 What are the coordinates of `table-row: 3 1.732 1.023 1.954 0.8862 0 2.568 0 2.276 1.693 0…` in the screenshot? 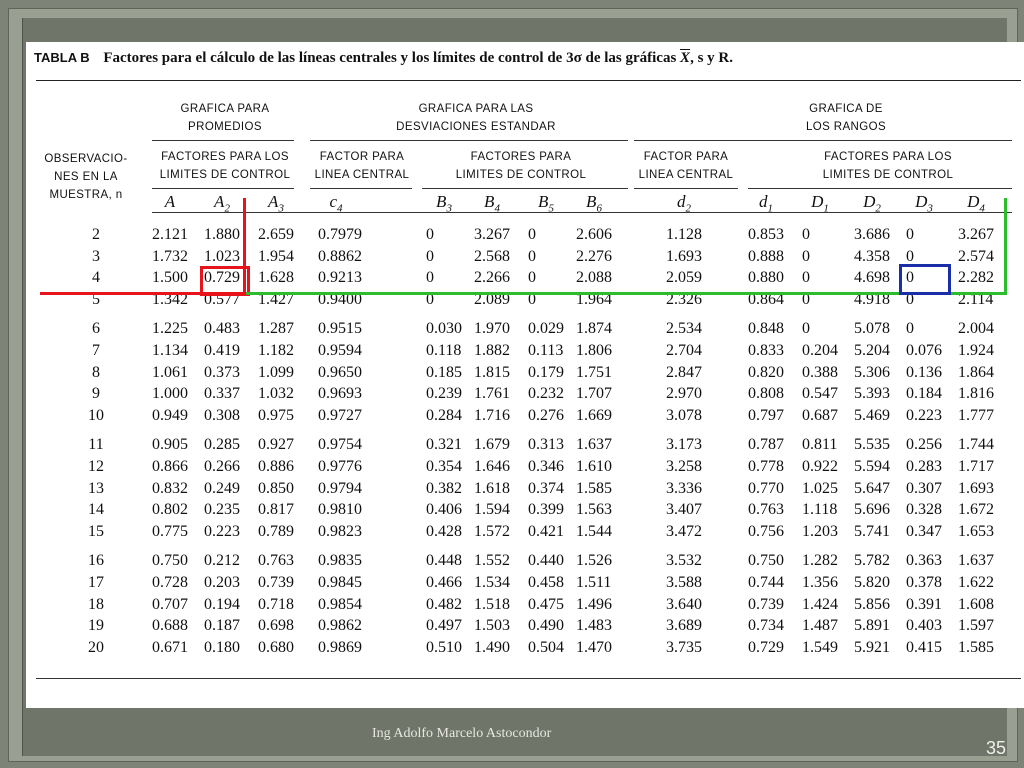 It's located at (525, 256).